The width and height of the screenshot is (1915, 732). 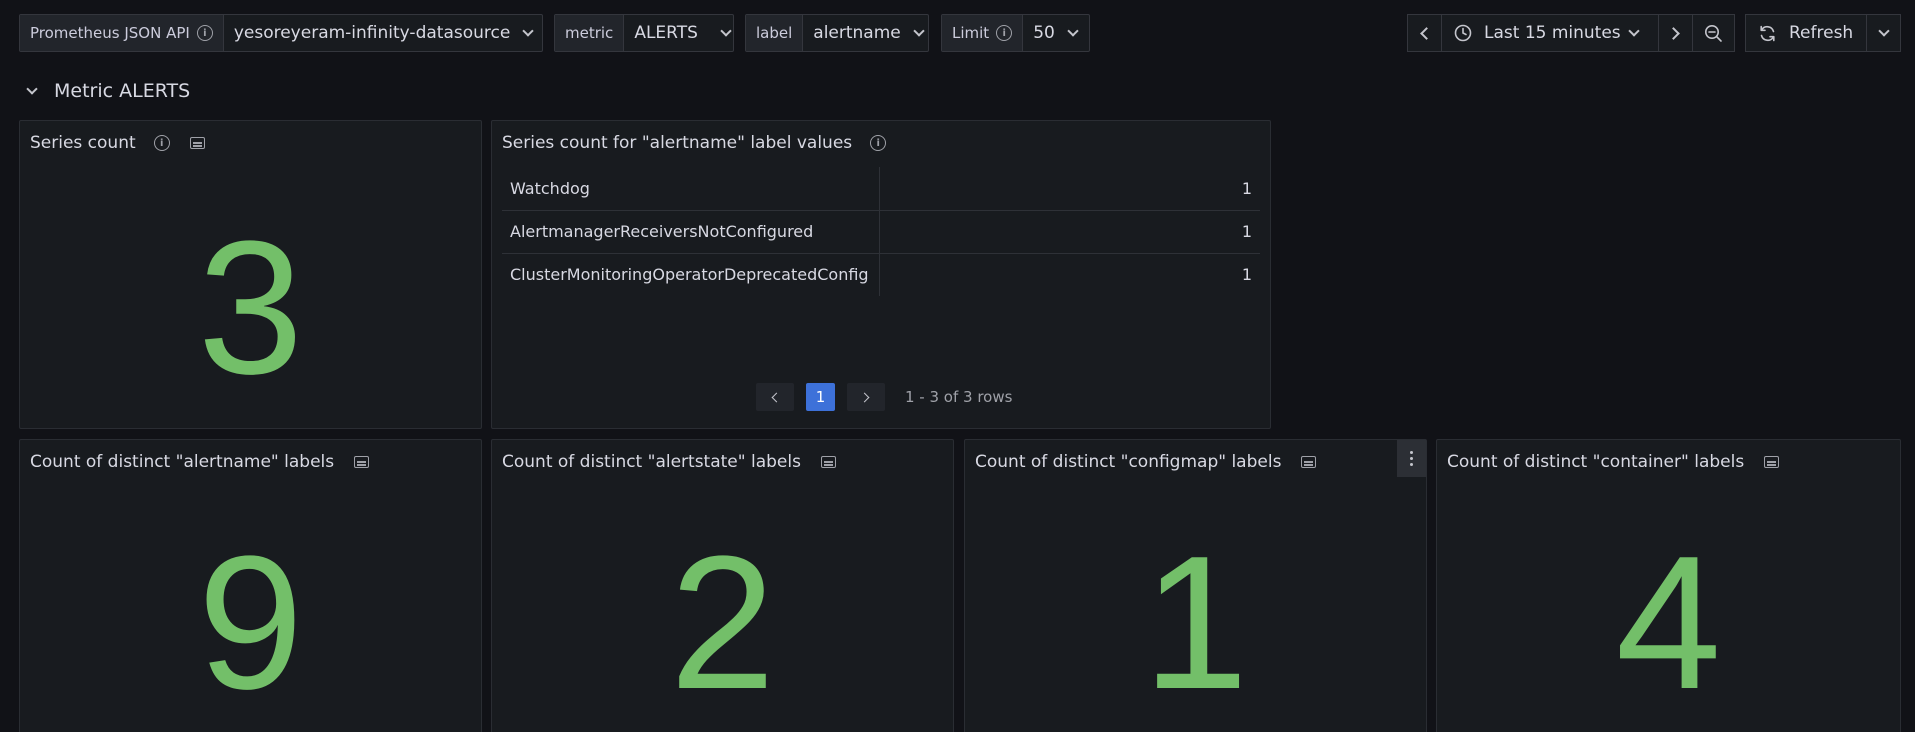 What do you see at coordinates (122, 33) in the screenshot?
I see `variable-datasource-label: Prometheus JSON API i` at bounding box center [122, 33].